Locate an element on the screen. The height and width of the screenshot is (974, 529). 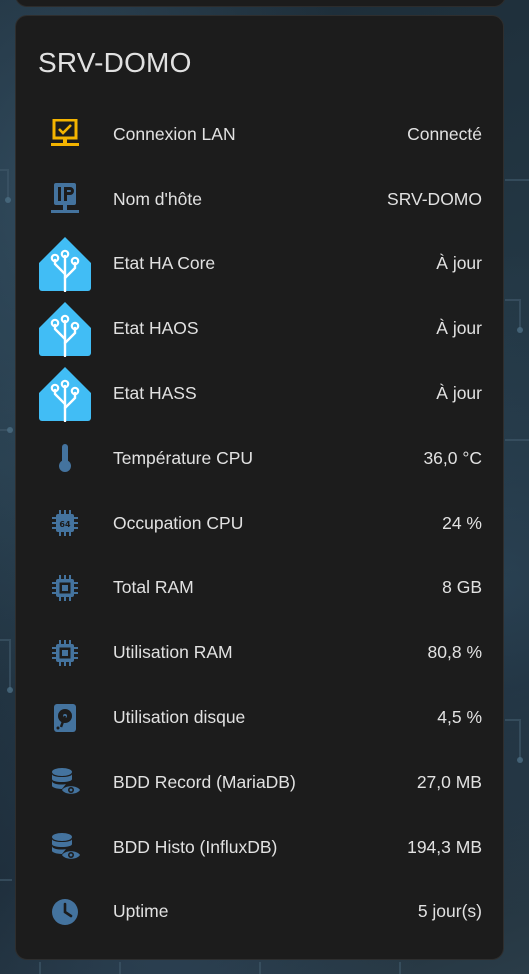
entity-label: Utilisation disque is located at coordinates (179, 717).